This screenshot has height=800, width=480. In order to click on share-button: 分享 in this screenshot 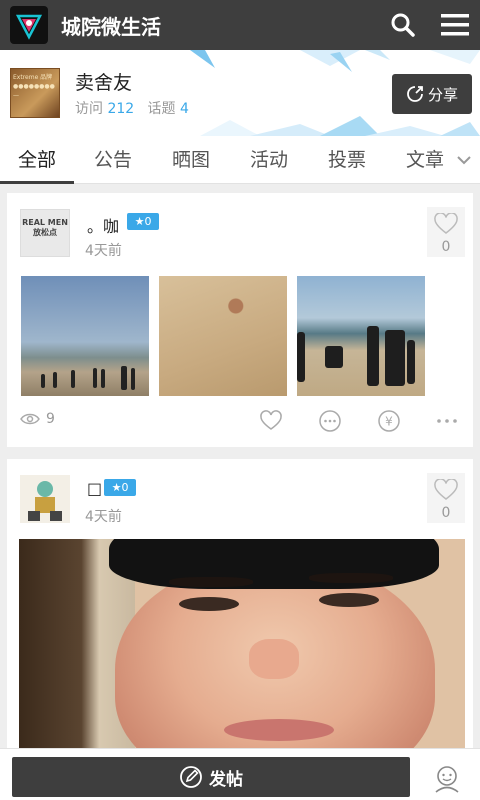, I will do `click(432, 94)`.